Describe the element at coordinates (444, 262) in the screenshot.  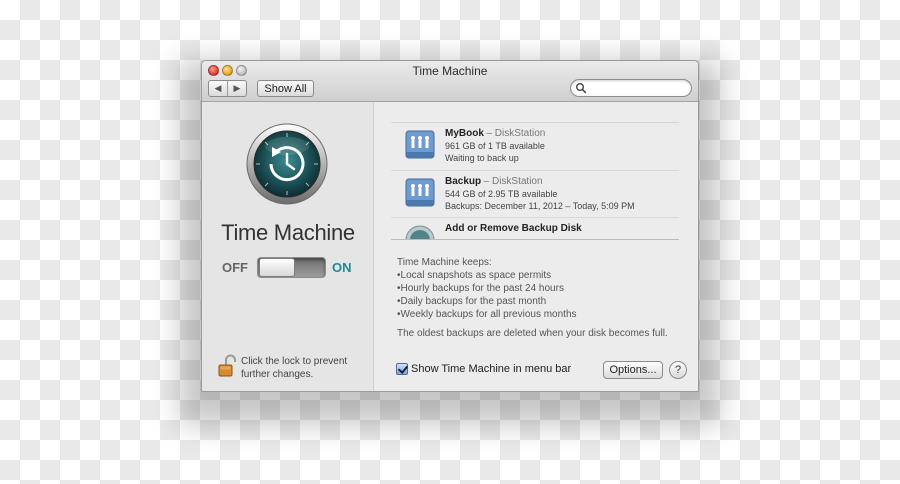
I see `retention-heading: Time Machine keeps:` at that location.